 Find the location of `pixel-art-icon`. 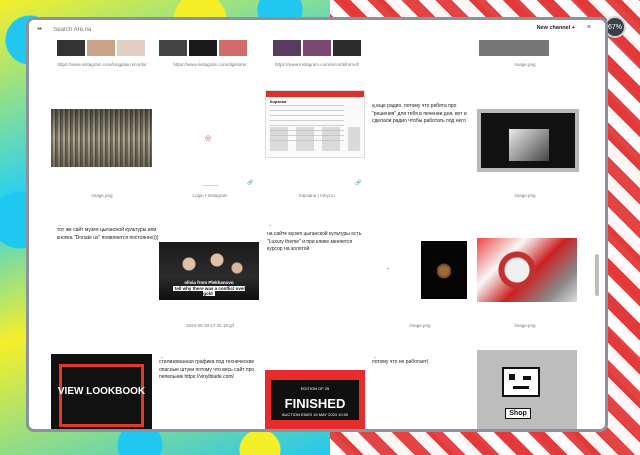

pixel-art-icon is located at coordinates (521, 382).